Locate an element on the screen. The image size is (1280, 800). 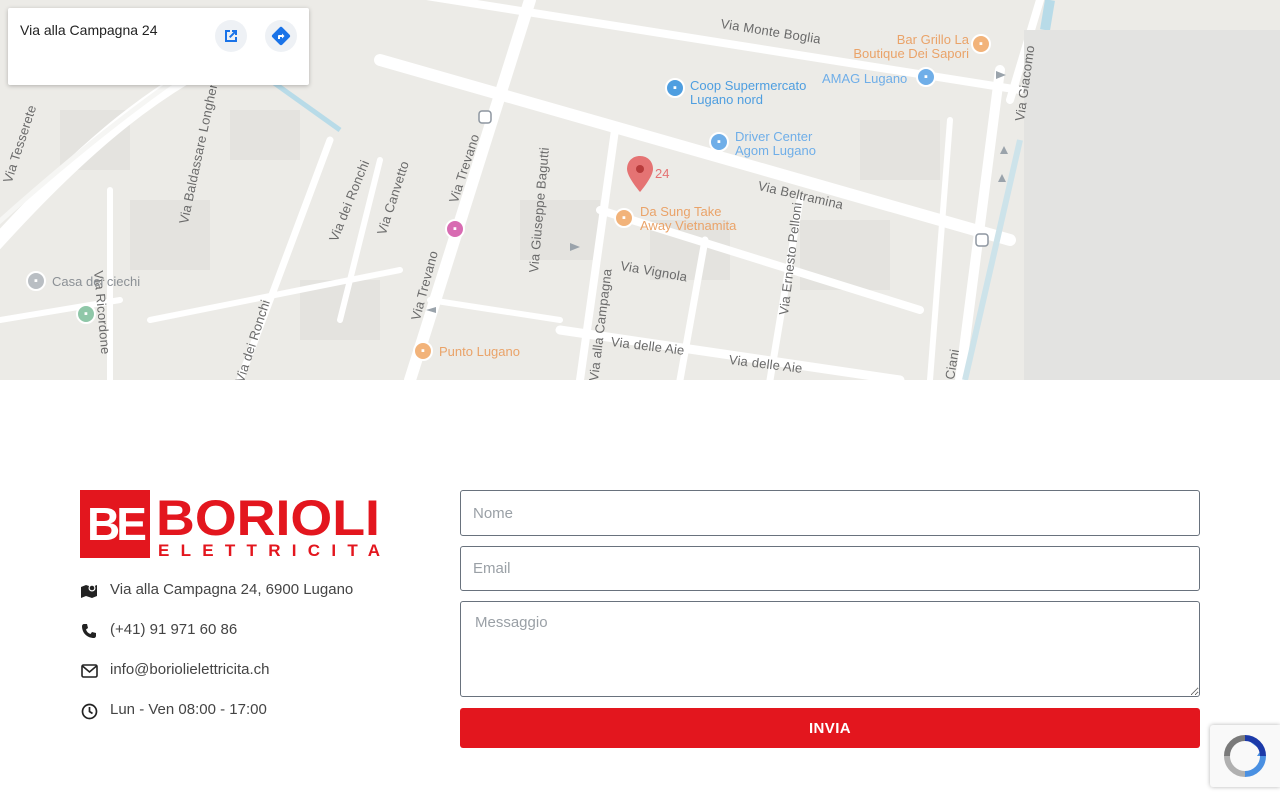
poi-label-punto-lugano: Punto Lugano is located at coordinates (479, 352).